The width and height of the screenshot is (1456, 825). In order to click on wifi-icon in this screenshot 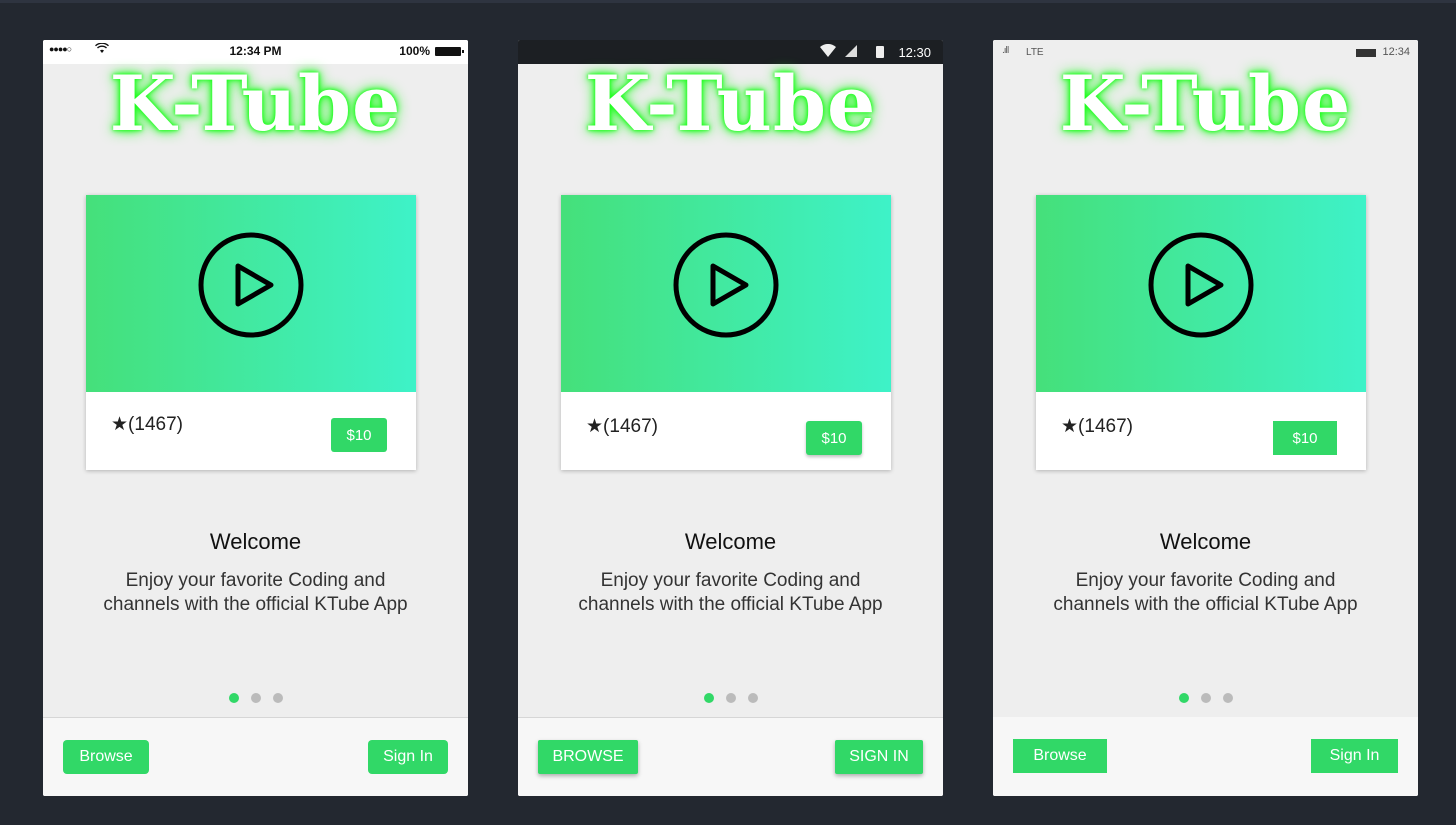, I will do `click(828, 51)`.